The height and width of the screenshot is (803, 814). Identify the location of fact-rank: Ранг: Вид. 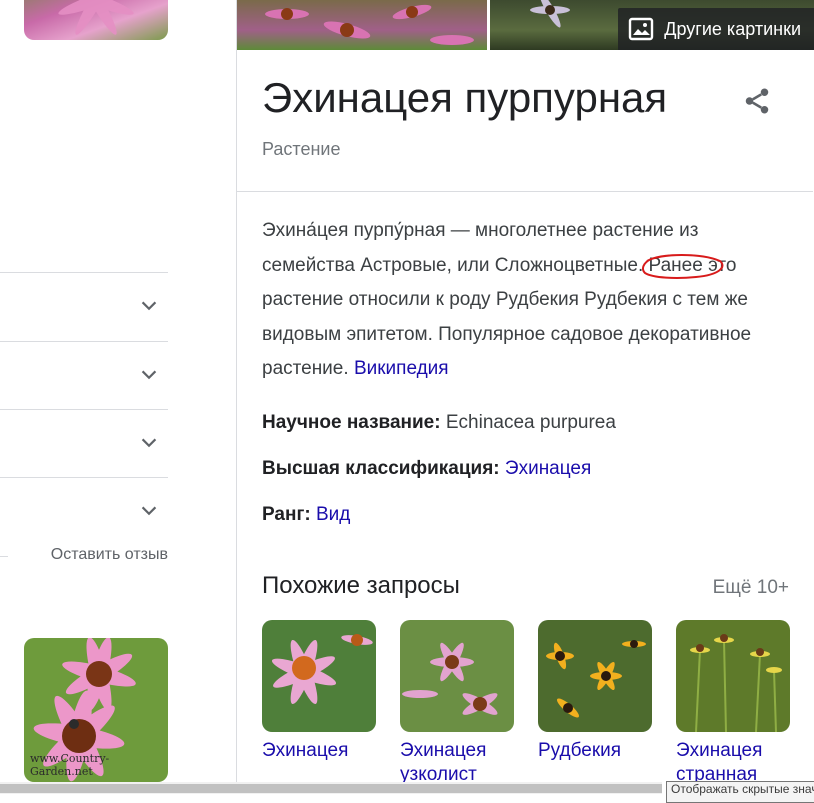
(306, 515).